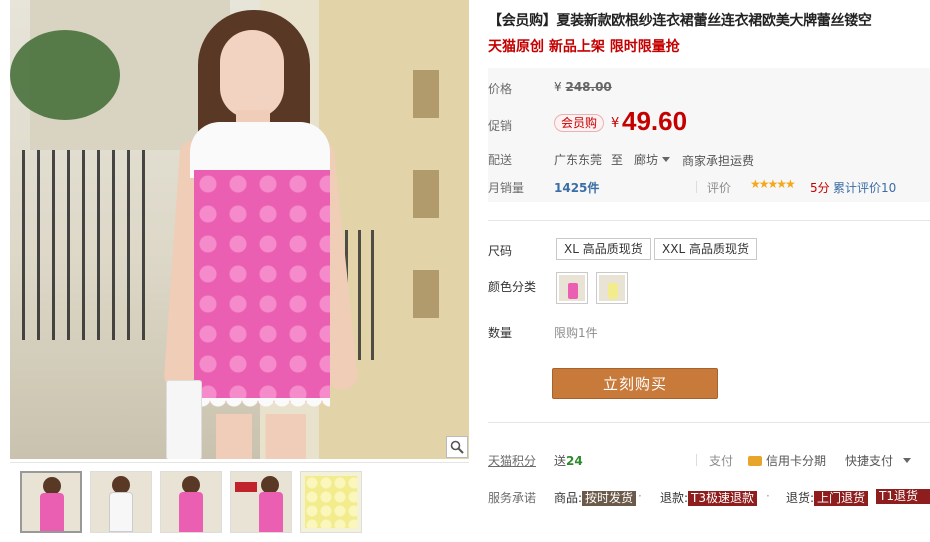 This screenshot has height=542, width=930. Describe the element at coordinates (721, 461) in the screenshot. I see `pay-label: 支付` at that location.